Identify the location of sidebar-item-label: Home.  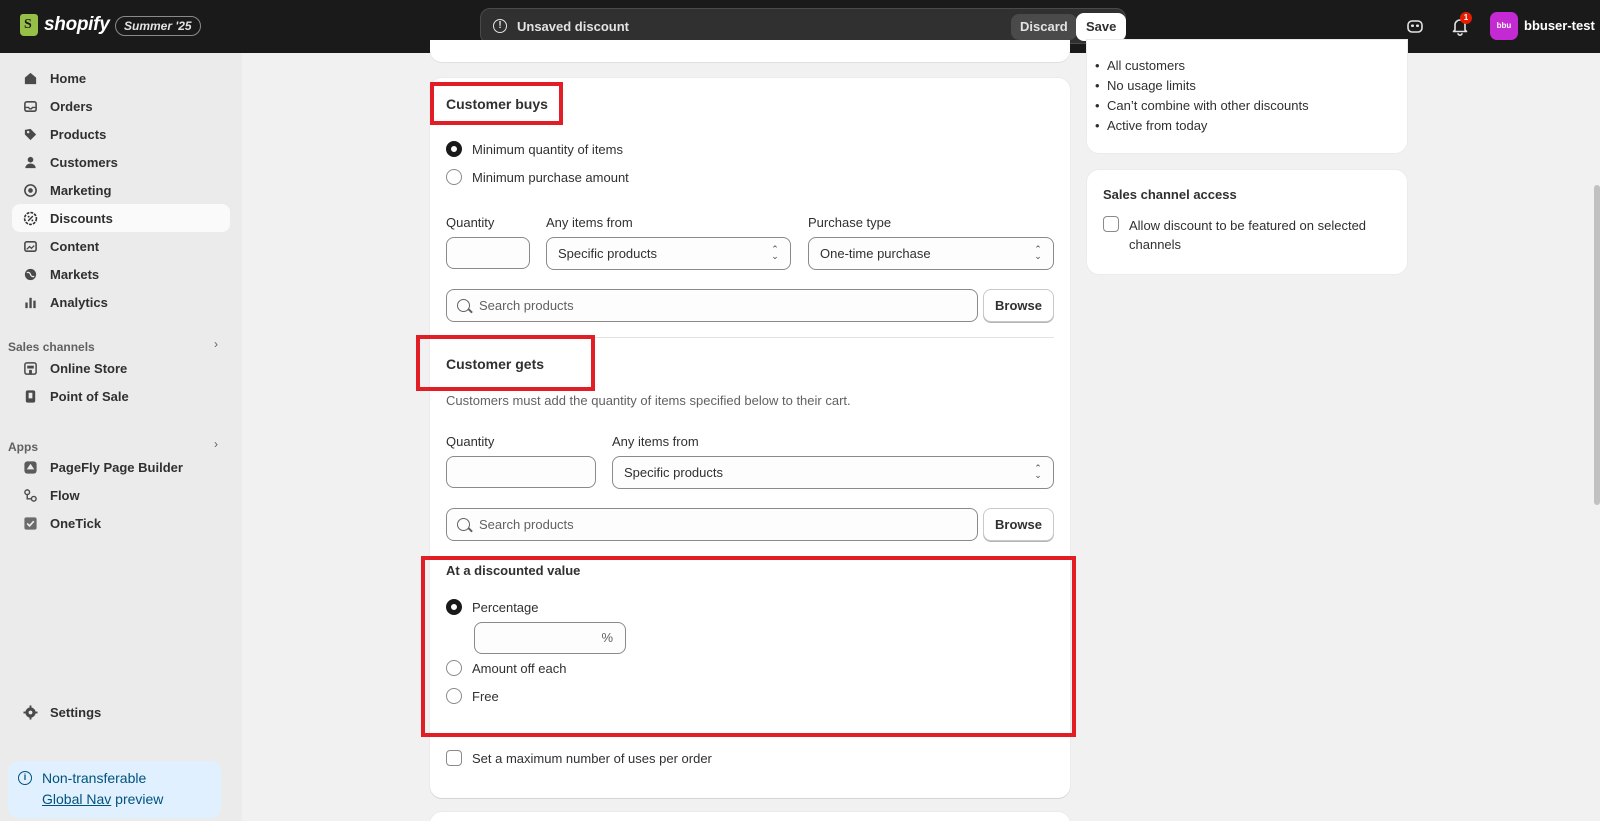
(68, 78).